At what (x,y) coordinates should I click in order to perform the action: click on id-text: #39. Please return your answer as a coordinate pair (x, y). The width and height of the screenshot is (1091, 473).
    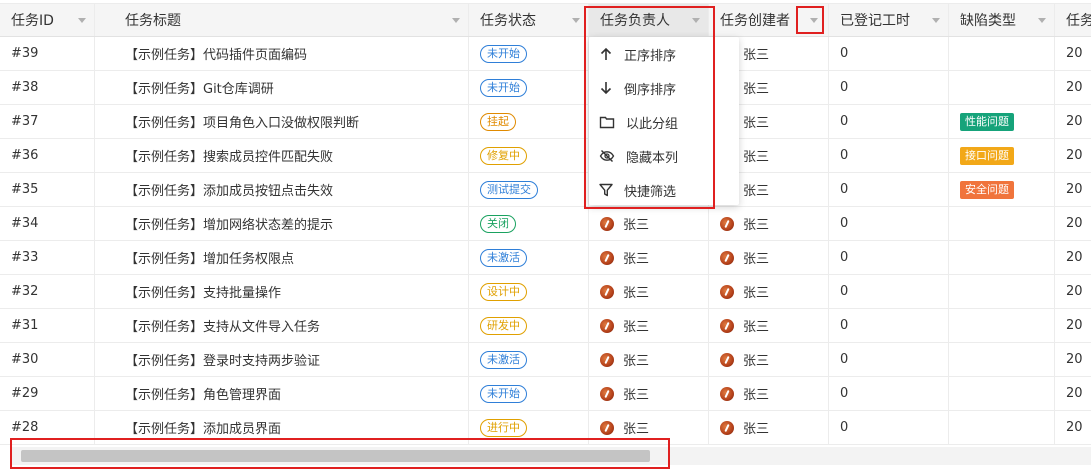
    Looking at the image, I should click on (25, 53).